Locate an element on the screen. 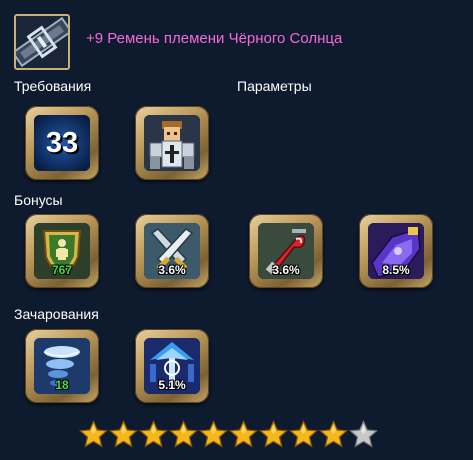  crossed-swords-icon: 3.6% is located at coordinates (172, 251).